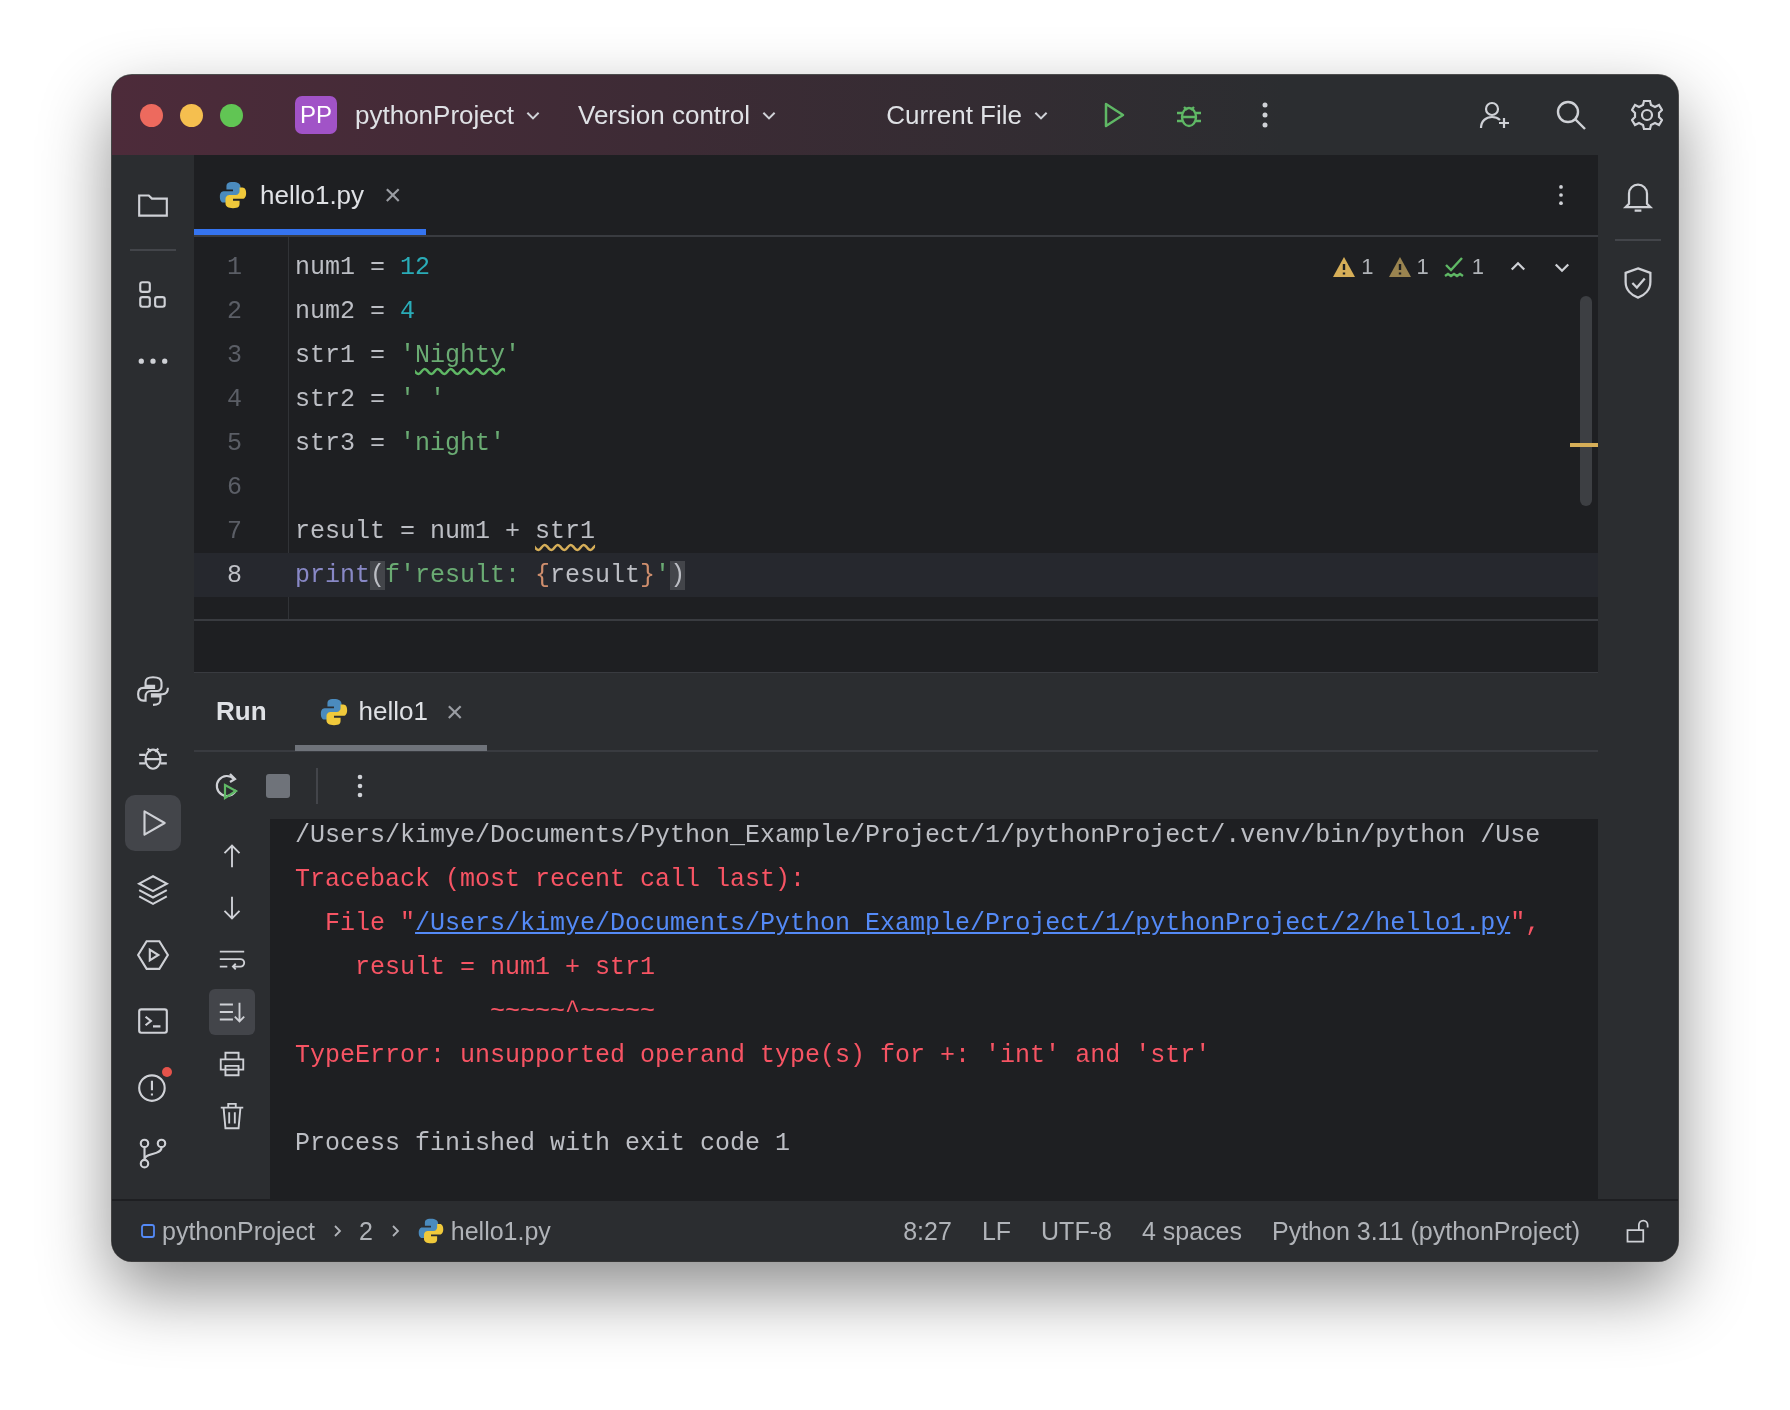 Image resolution: width=1790 pixels, height=1410 pixels. Describe the element at coordinates (227, 1231) in the screenshot. I see `breadcrumb: pythonProject` at that location.